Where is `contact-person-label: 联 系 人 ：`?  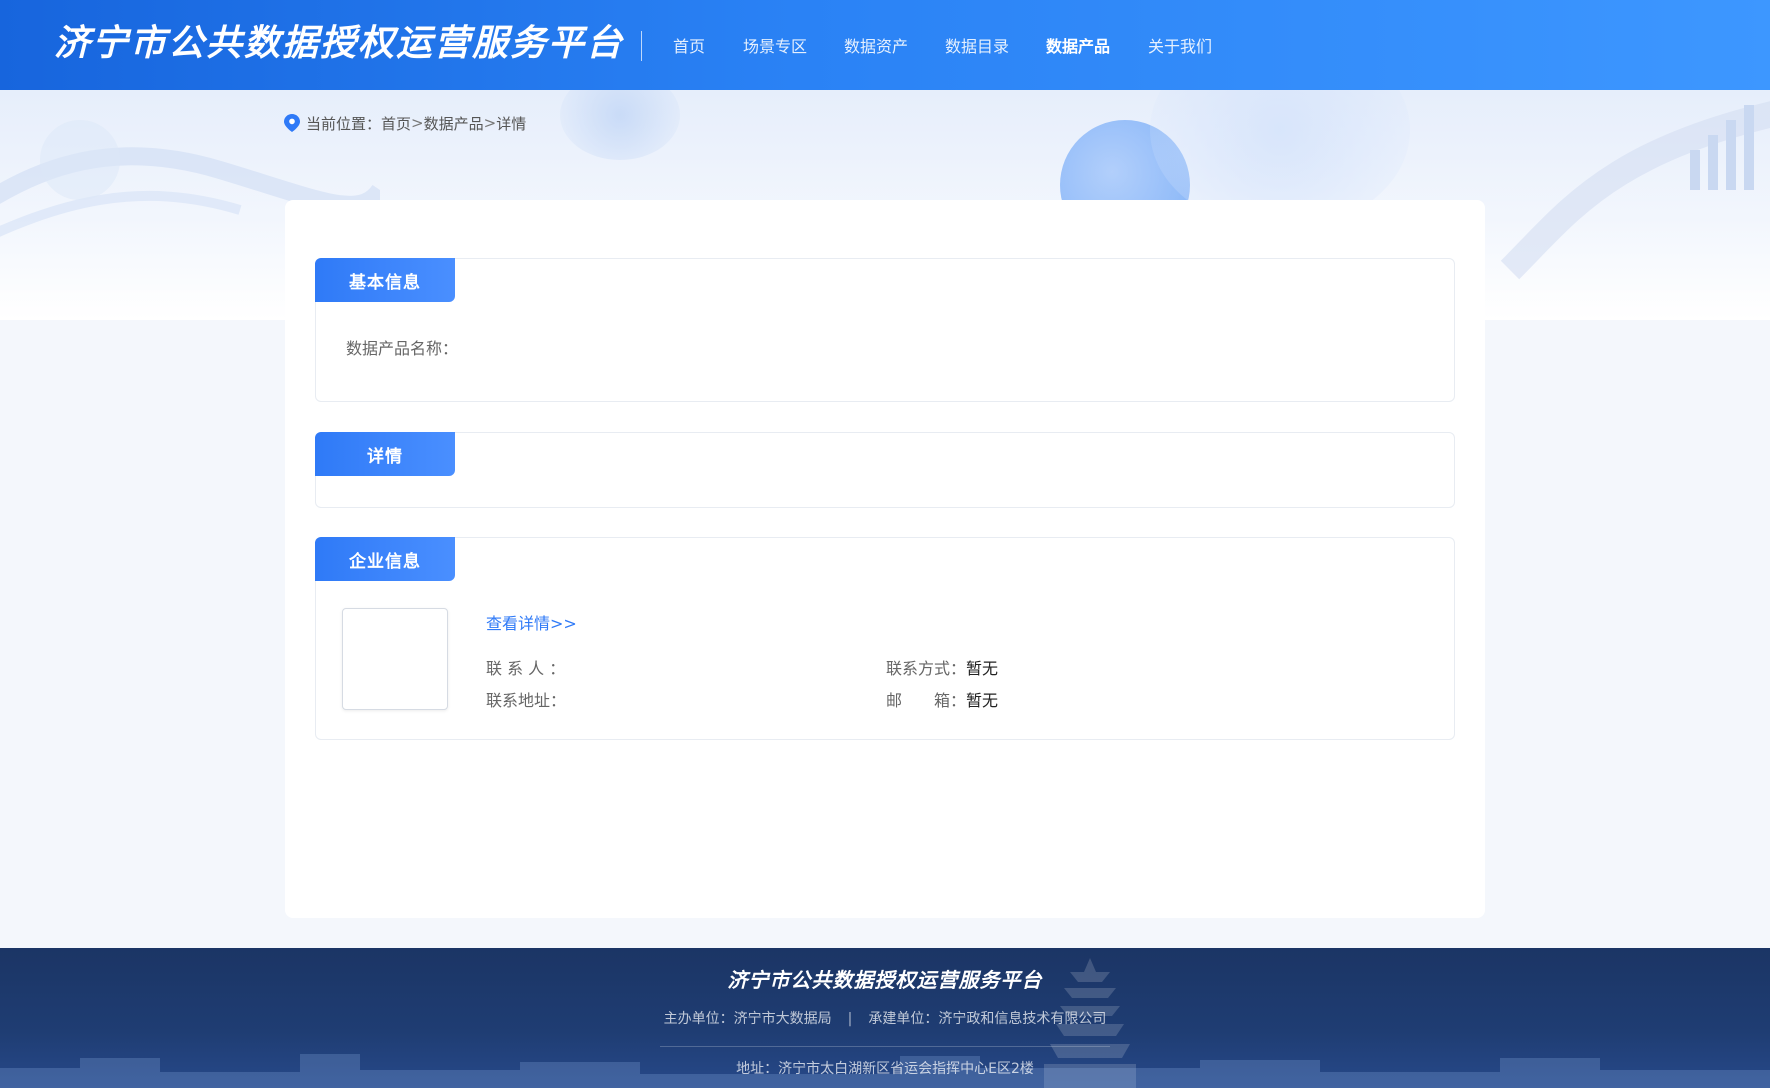 contact-person-label: 联 系 人 ： is located at coordinates (526, 668).